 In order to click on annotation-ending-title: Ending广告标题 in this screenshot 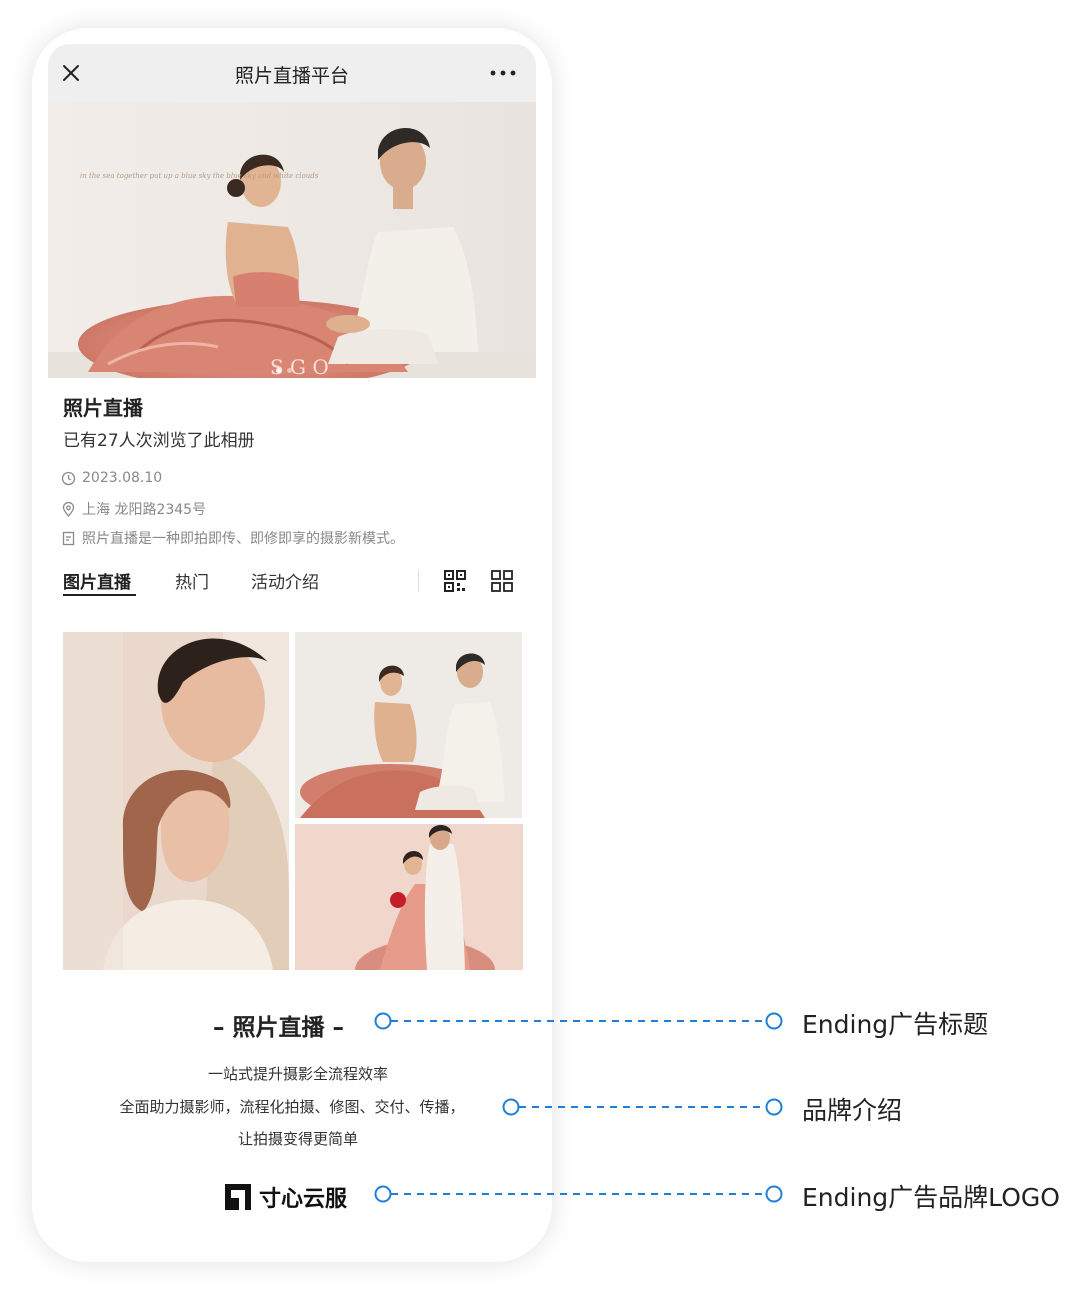, I will do `click(895, 1024)`.